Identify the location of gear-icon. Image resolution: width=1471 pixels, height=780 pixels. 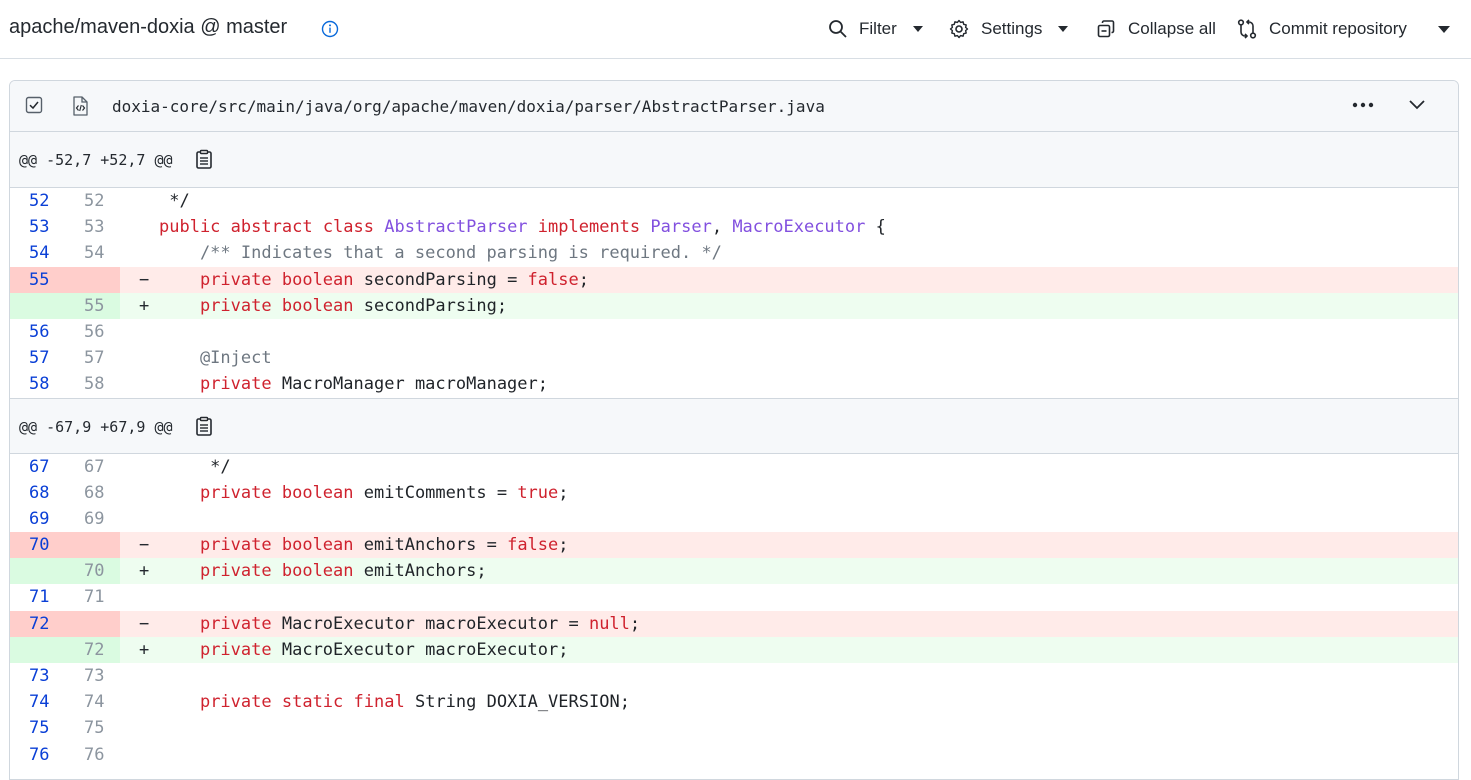
(959, 29).